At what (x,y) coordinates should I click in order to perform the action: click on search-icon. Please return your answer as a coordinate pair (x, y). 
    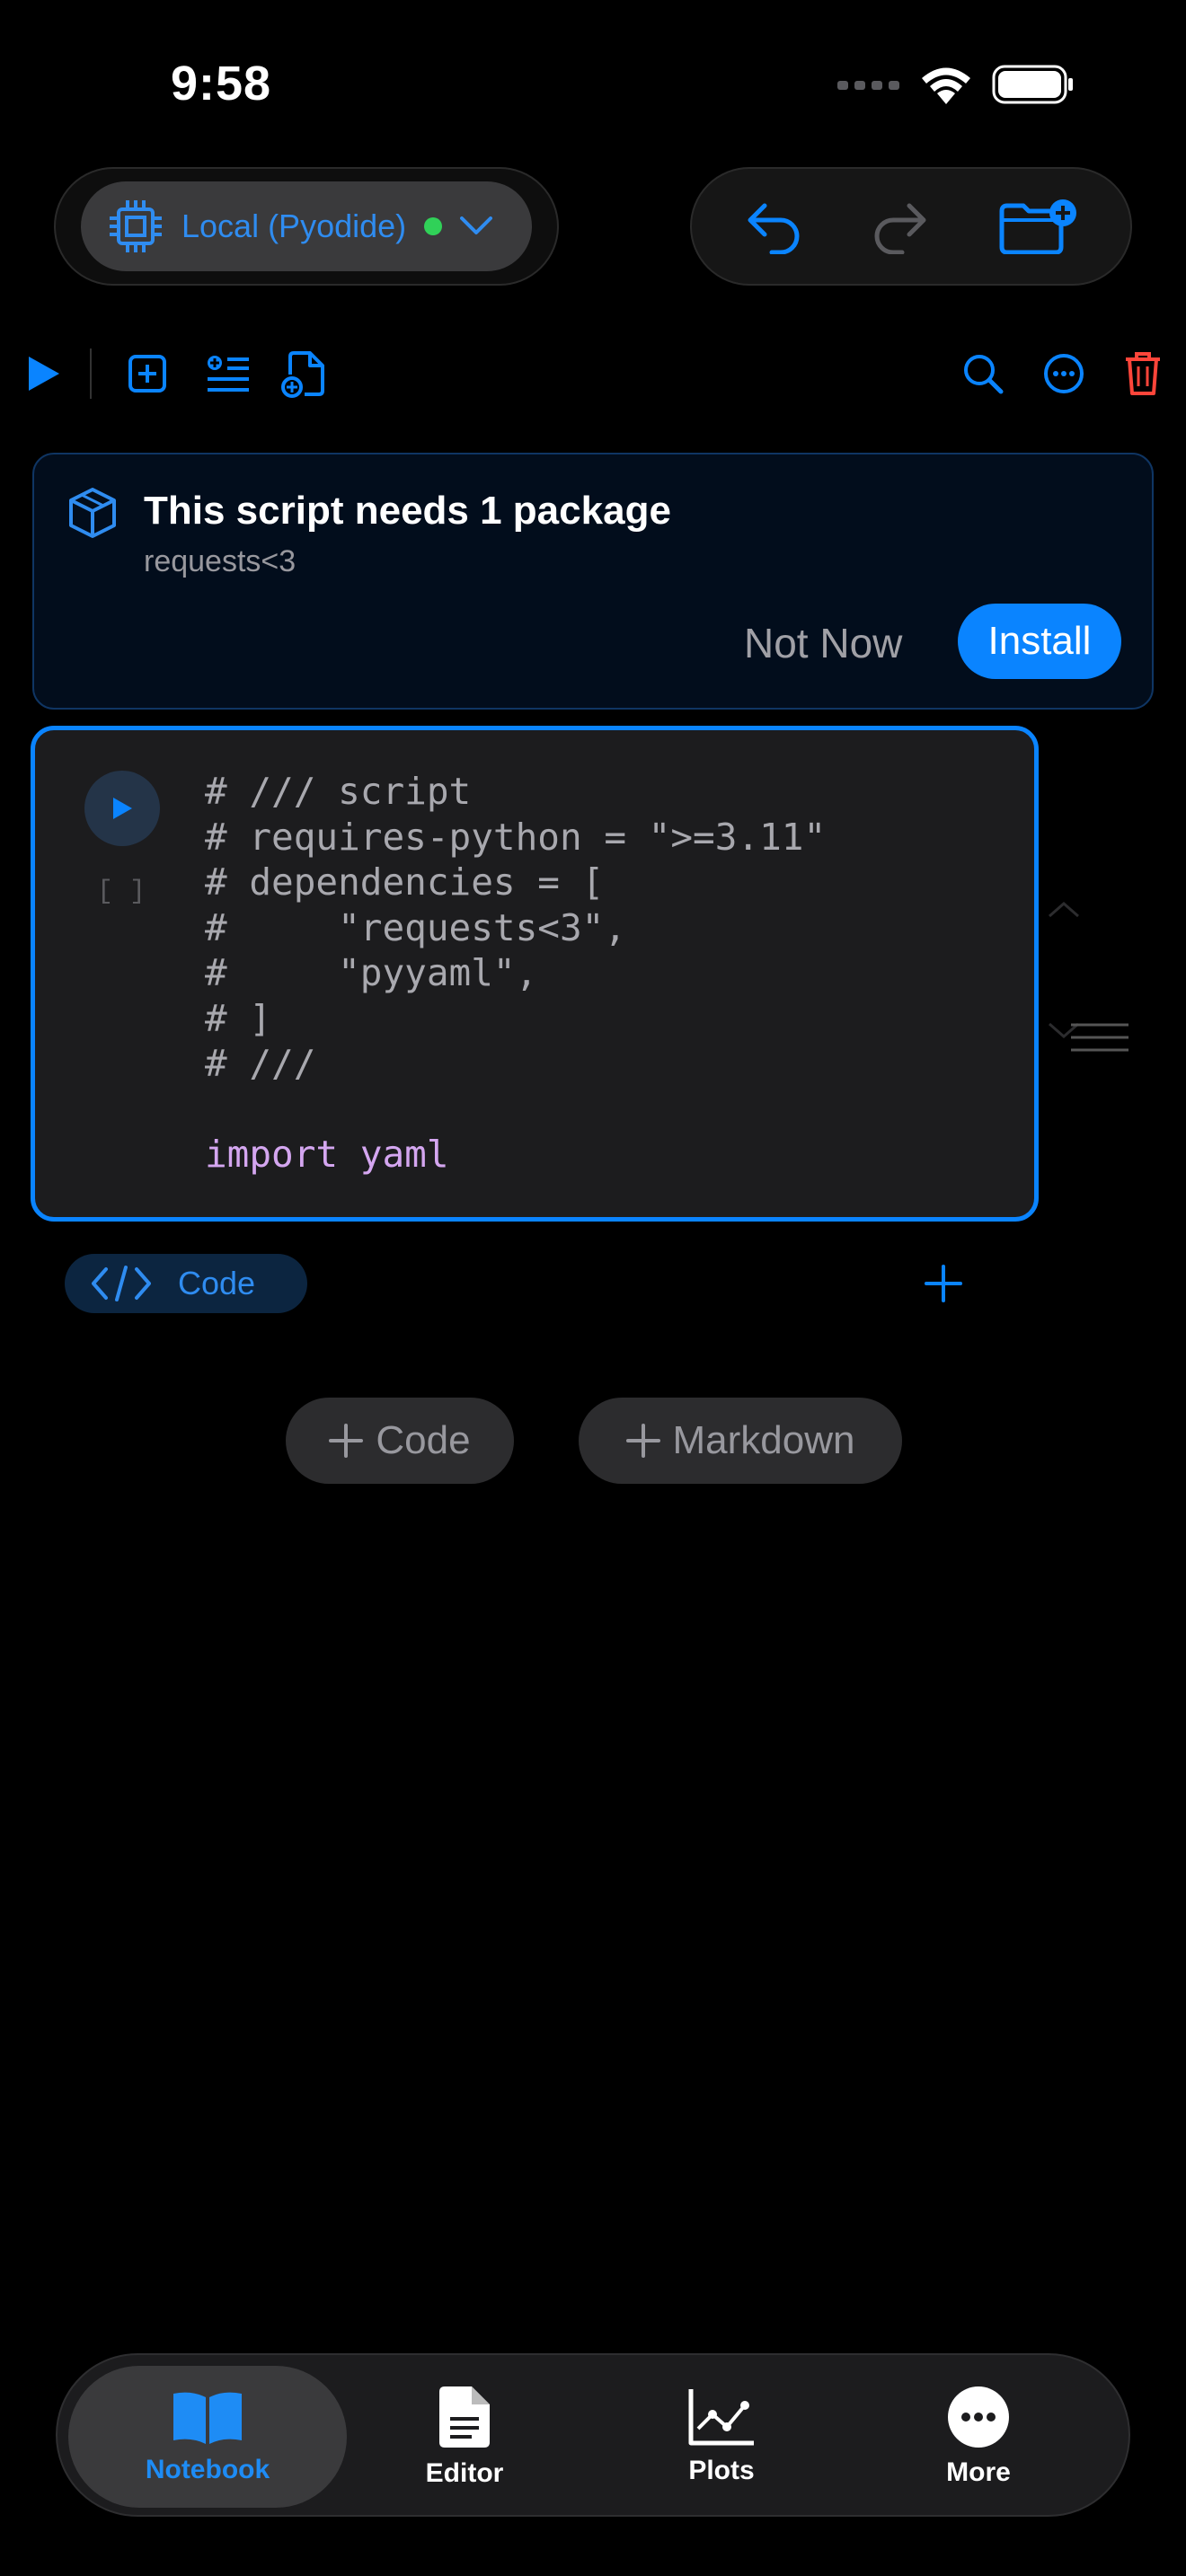
    Looking at the image, I should click on (984, 374).